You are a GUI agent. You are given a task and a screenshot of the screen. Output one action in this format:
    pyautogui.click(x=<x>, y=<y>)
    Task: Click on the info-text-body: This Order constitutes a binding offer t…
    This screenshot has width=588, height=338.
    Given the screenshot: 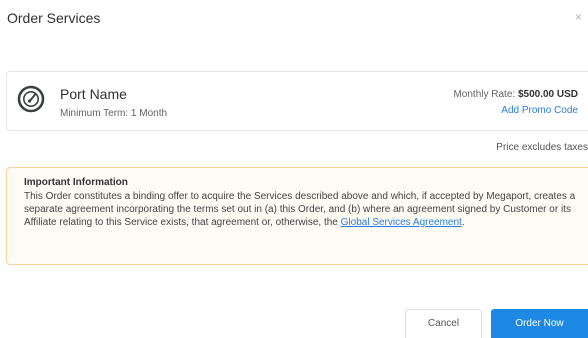 What is the action you would take?
    pyautogui.click(x=300, y=209)
    